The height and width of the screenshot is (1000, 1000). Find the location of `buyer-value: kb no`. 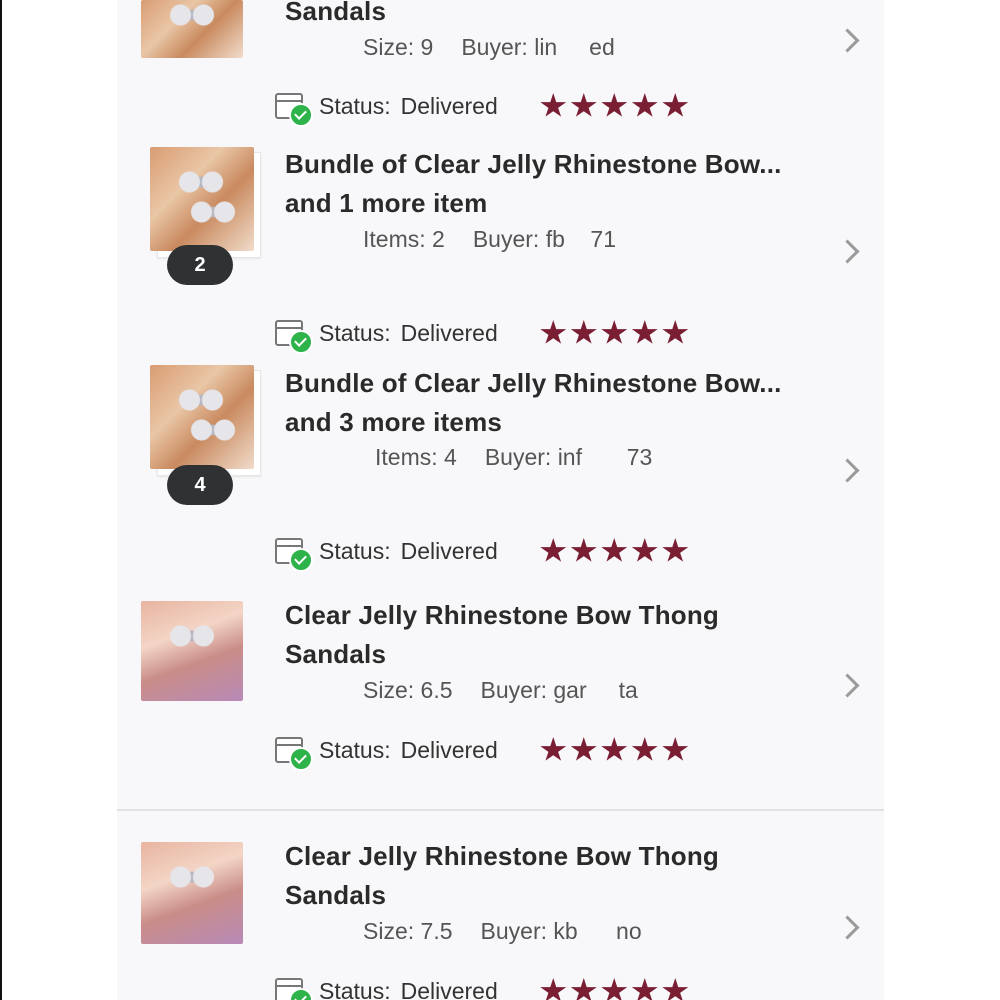

buyer-value: kb no is located at coordinates (597, 931).